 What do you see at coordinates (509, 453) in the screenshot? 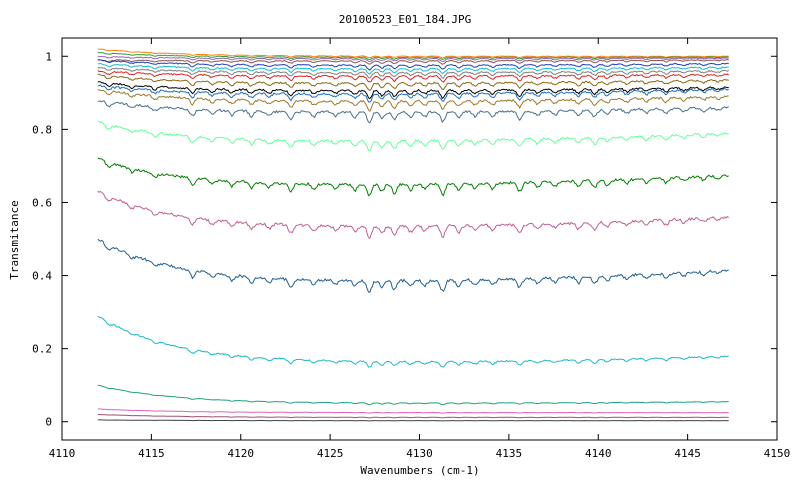
I see `x-tick-label: 4135` at bounding box center [509, 453].